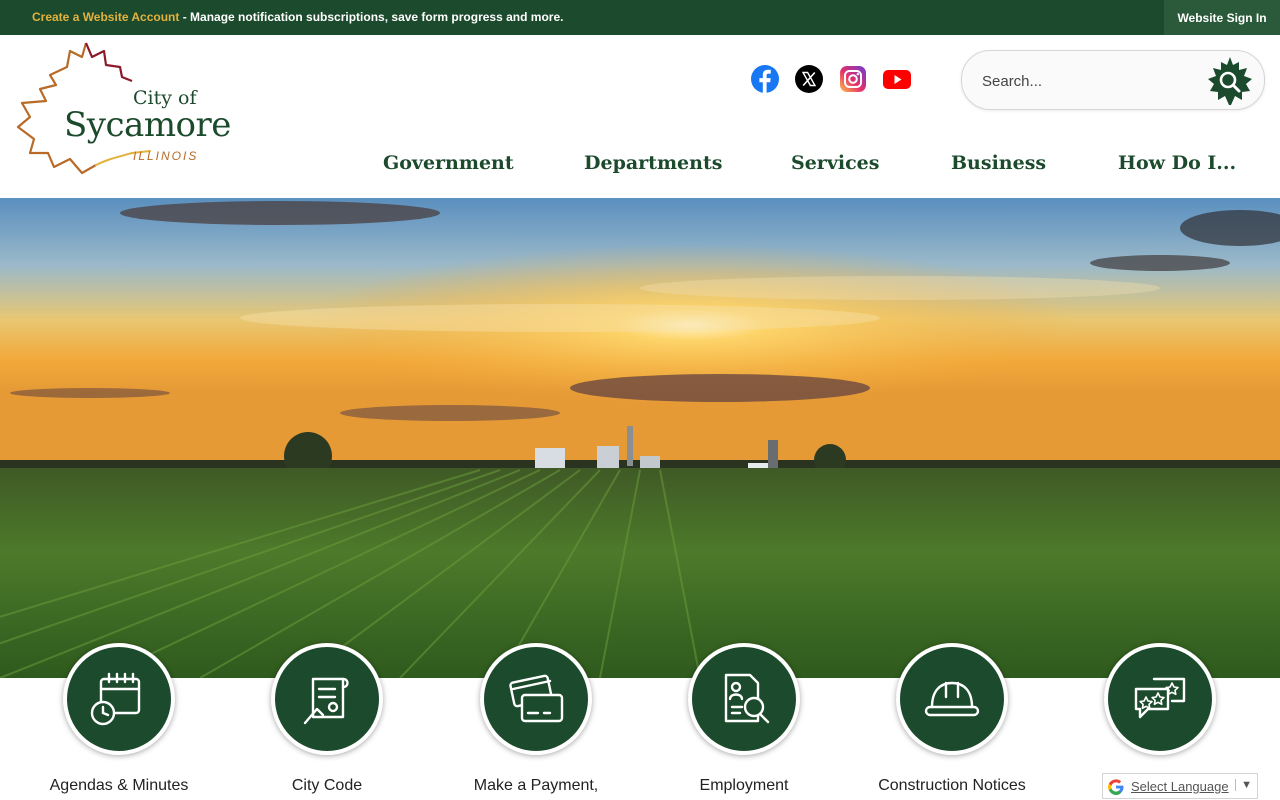  Describe the element at coordinates (448, 163) in the screenshot. I see `nav-government: Government` at that location.